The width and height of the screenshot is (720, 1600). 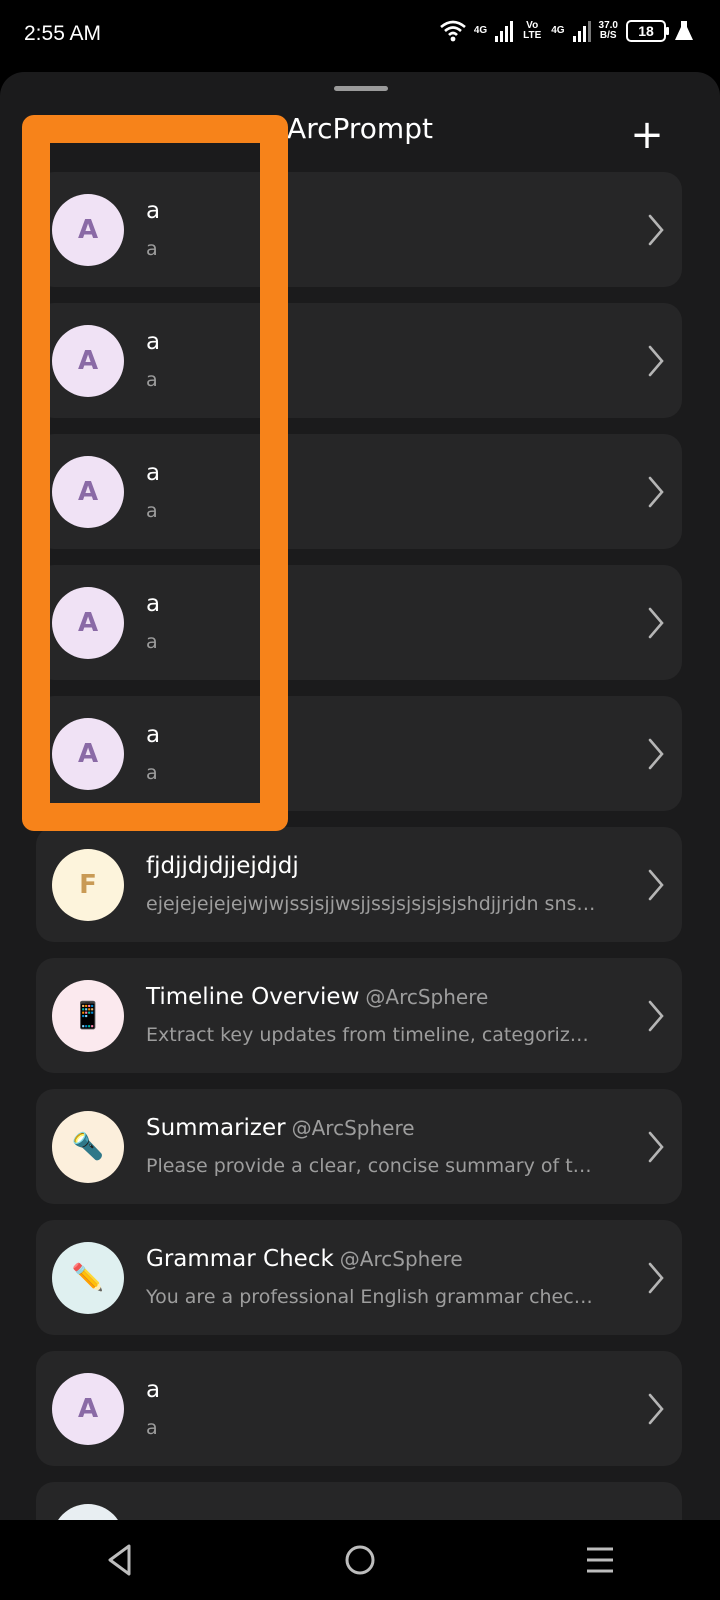 What do you see at coordinates (88, 1147) in the screenshot?
I see `flashlight-icon: 🔦` at bounding box center [88, 1147].